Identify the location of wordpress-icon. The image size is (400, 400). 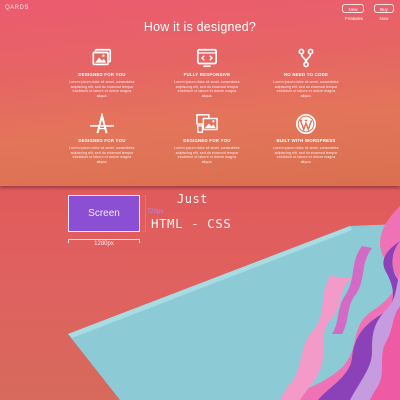
(306, 124).